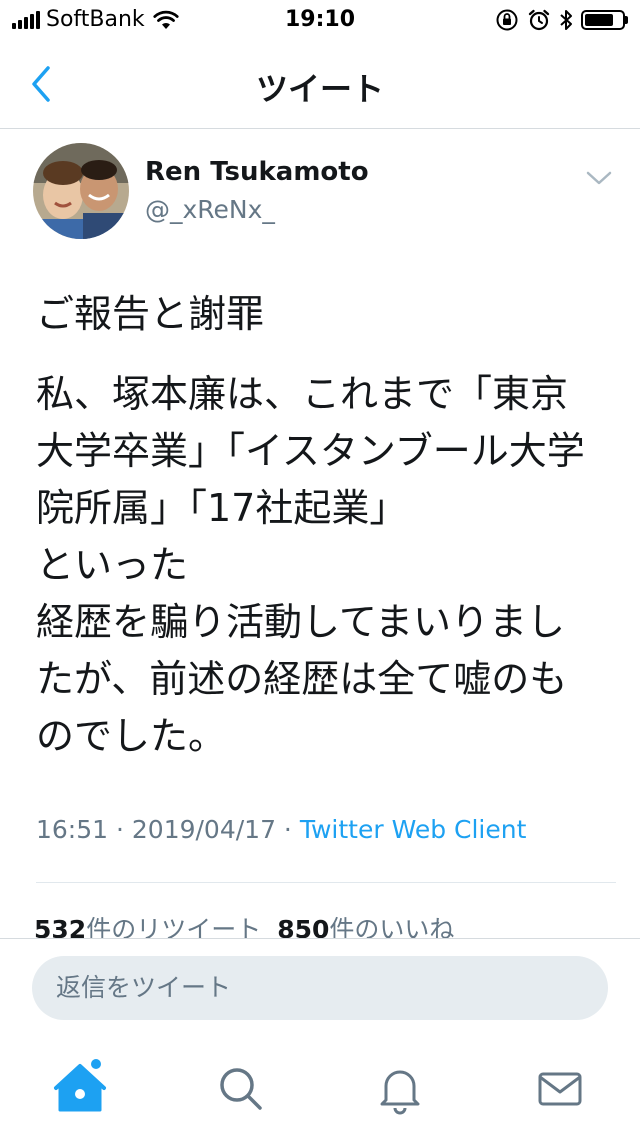 The height and width of the screenshot is (1136, 640). I want to click on battery-level, so click(599, 20).